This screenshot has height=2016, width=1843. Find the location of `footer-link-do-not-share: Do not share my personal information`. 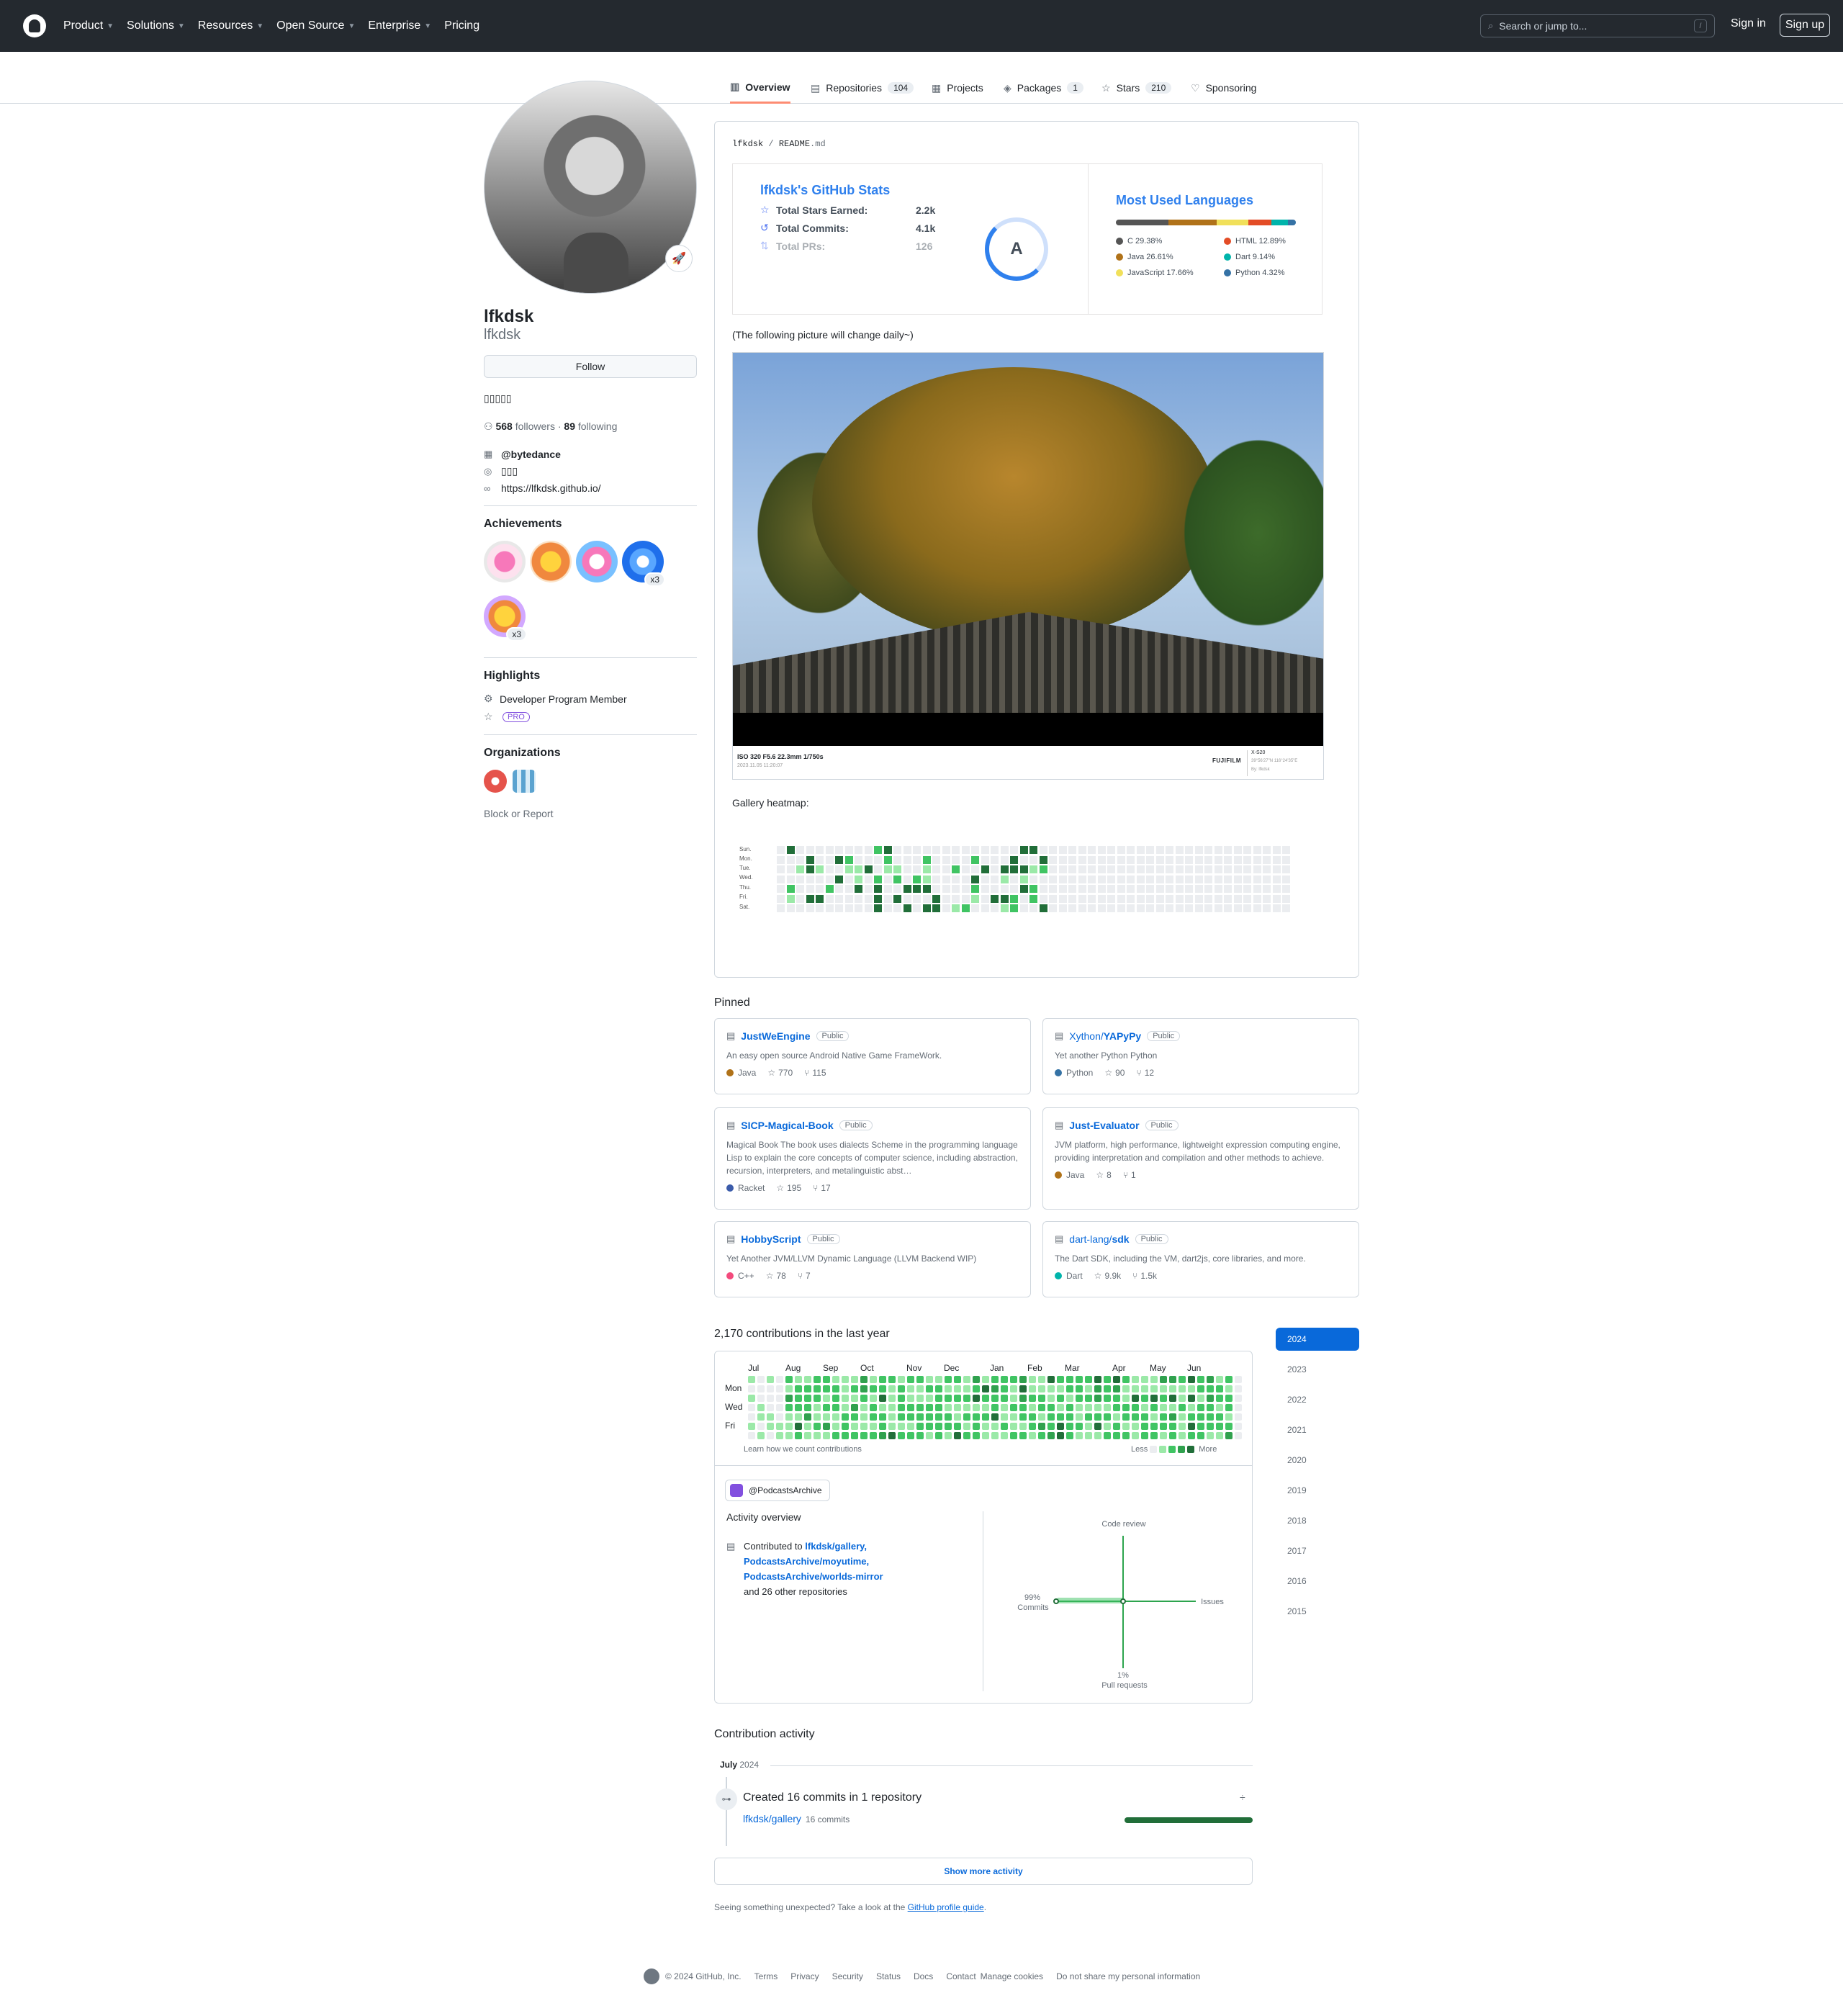

footer-link-do-not-share: Do not share my personal information is located at coordinates (1128, 1976).